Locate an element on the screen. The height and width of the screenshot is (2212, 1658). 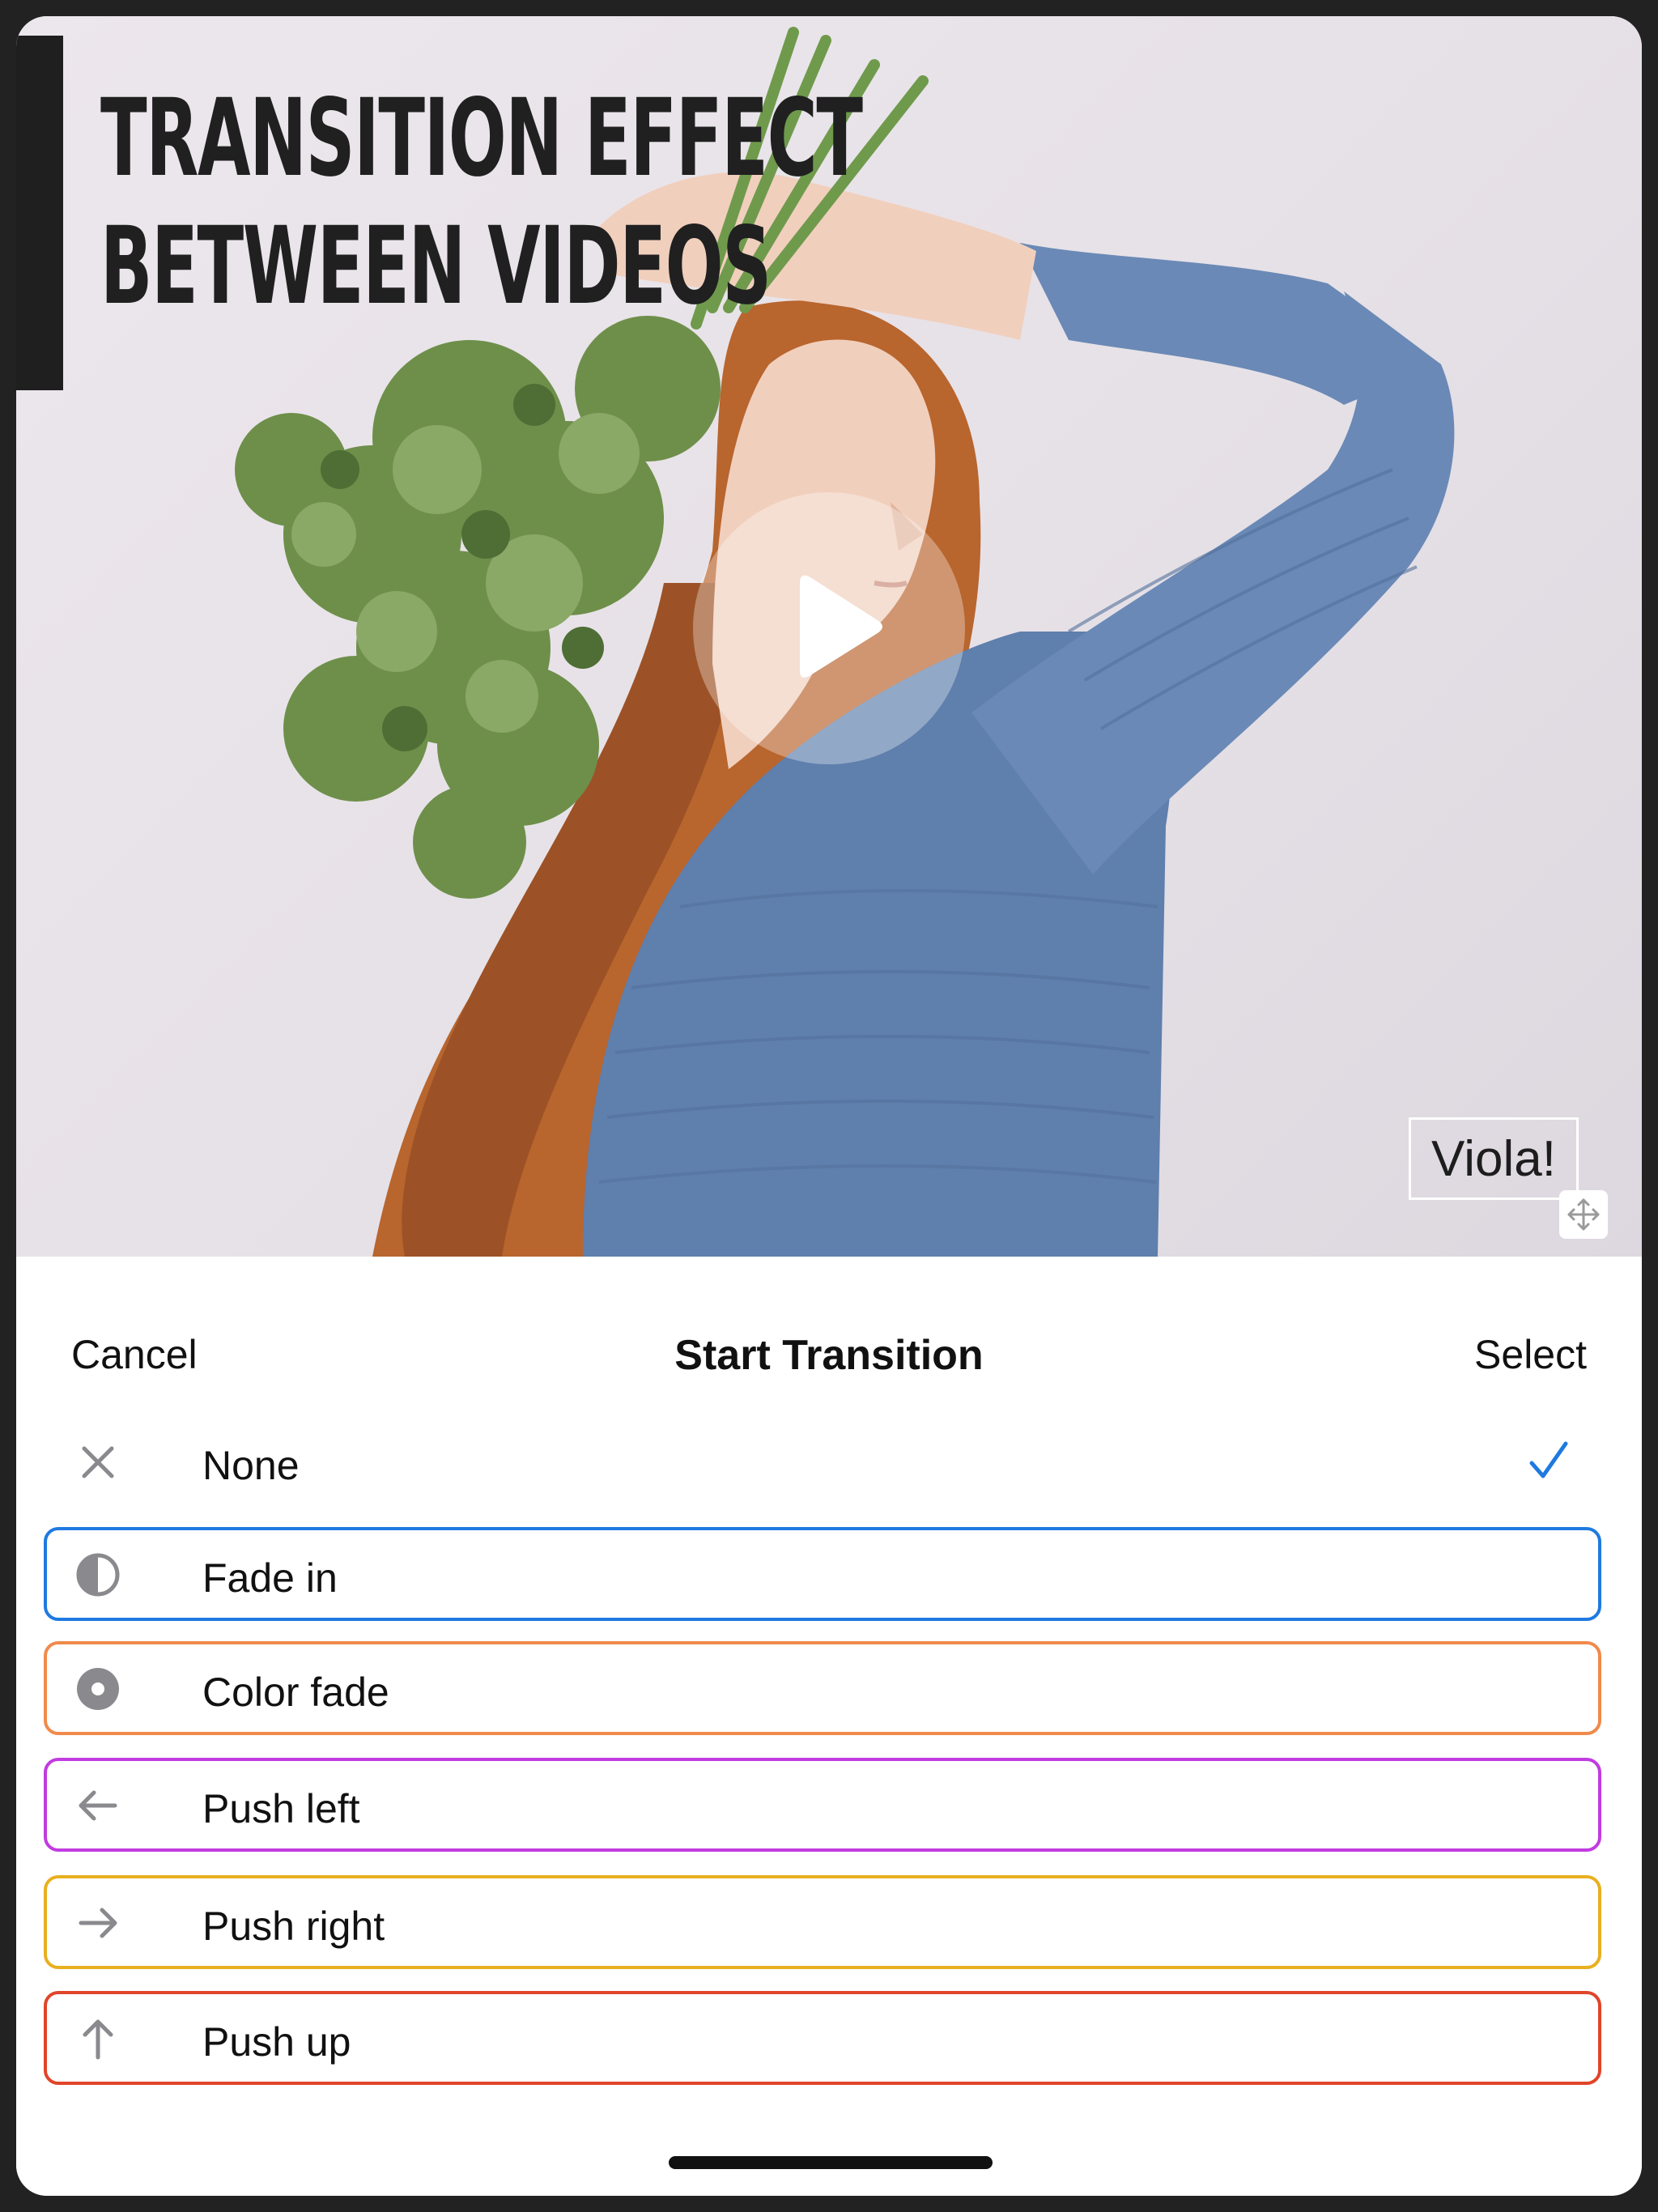
title-accent-bar is located at coordinates (39, 213).